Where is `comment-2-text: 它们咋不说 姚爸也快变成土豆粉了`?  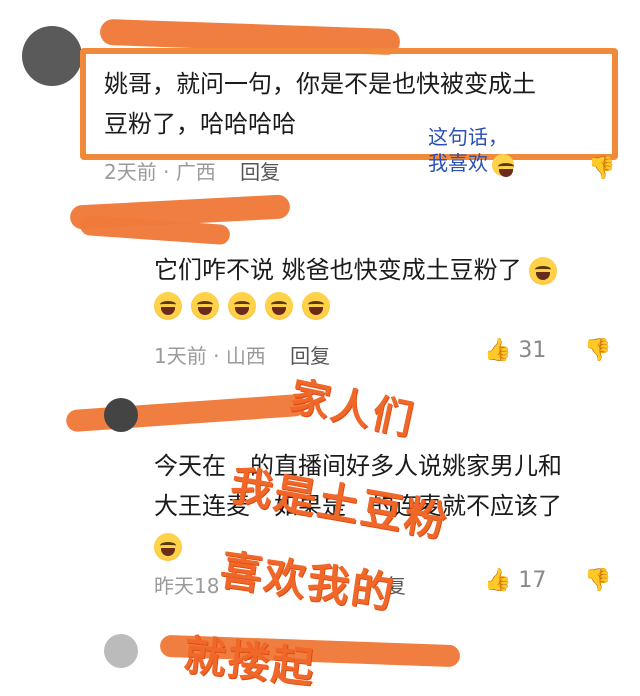 comment-2-text: 它们咋不说 姚爸也快变成土豆粉了 is located at coordinates (389, 270).